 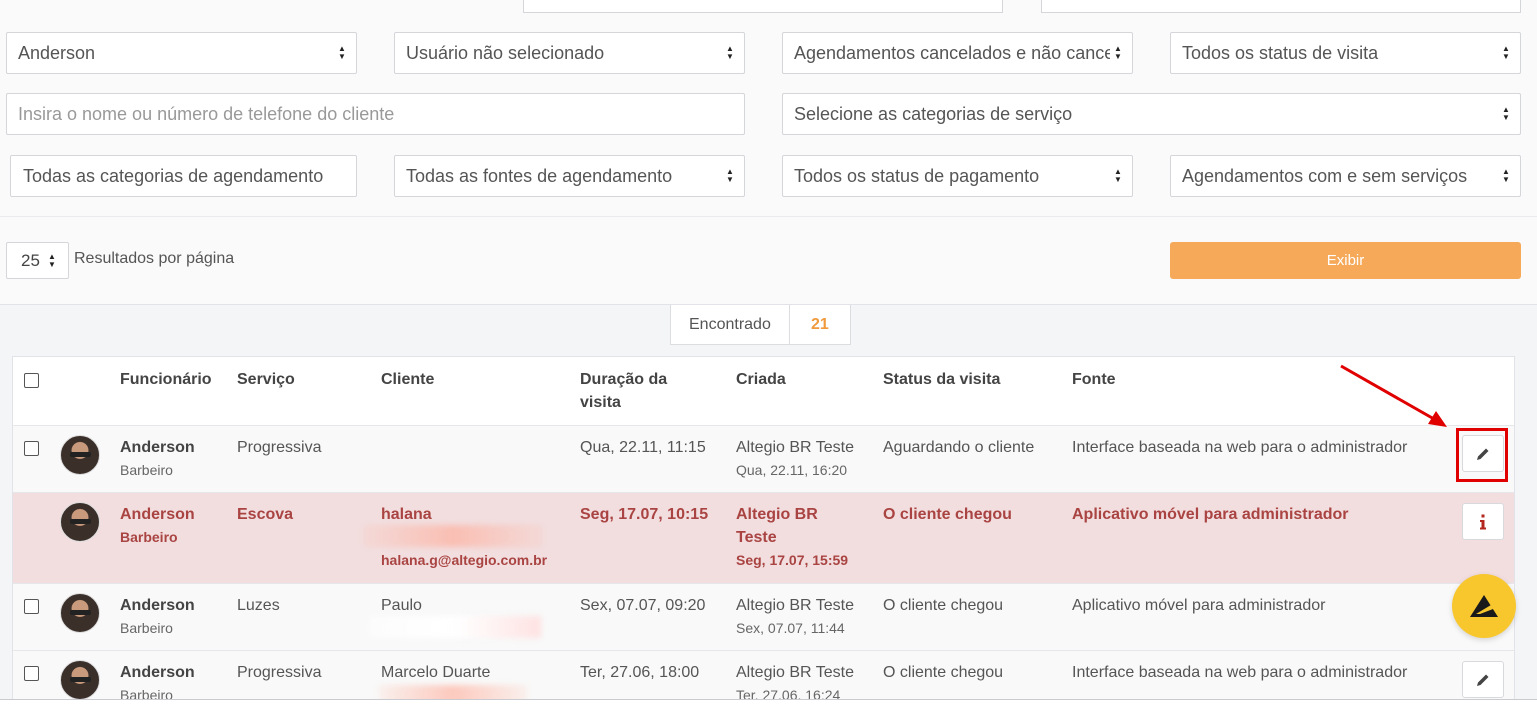 I want to click on header-client: Cliente, so click(x=408, y=379).